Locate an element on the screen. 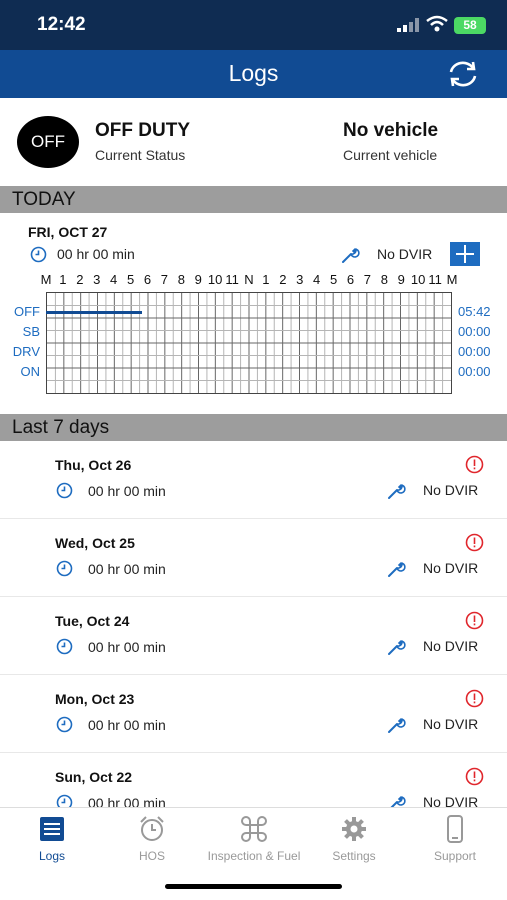 The width and height of the screenshot is (507, 900). tab-hos: HOS is located at coordinates (152, 838).